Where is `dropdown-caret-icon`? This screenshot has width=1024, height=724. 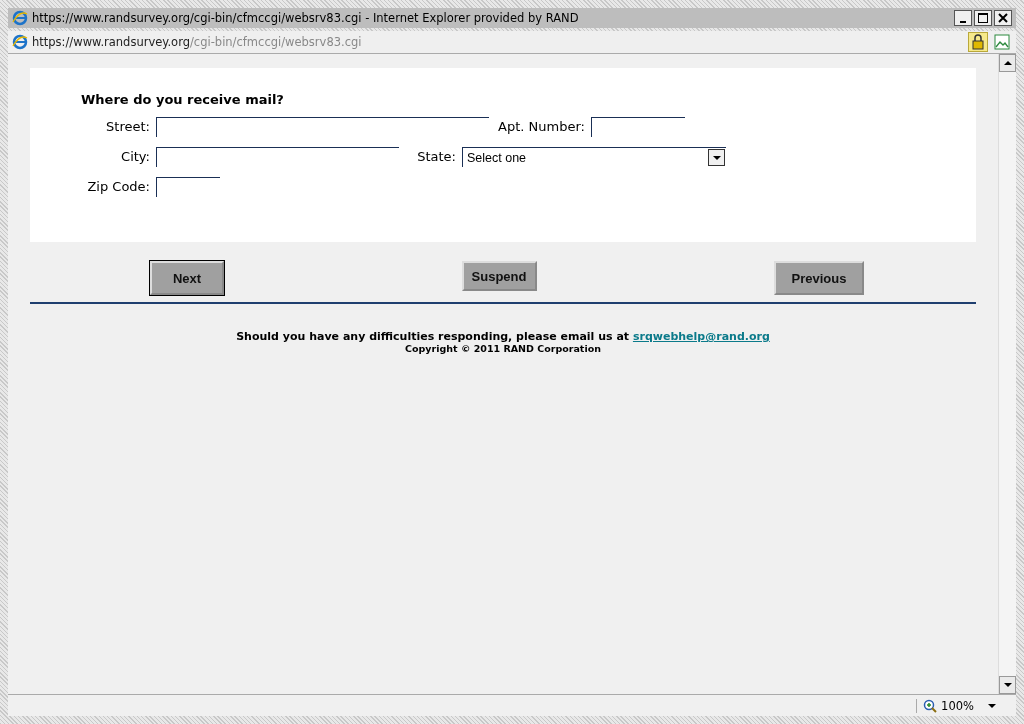 dropdown-caret-icon is located at coordinates (716, 157).